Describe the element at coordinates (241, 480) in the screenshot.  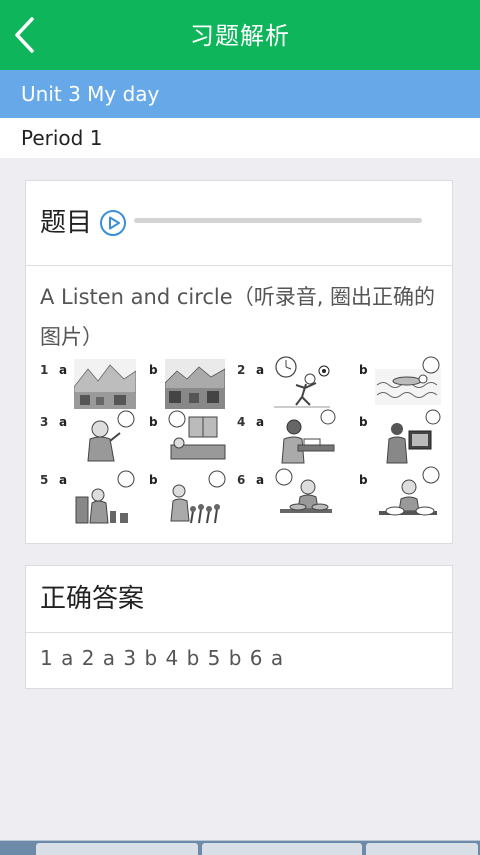
I see `item-number: 6` at that location.